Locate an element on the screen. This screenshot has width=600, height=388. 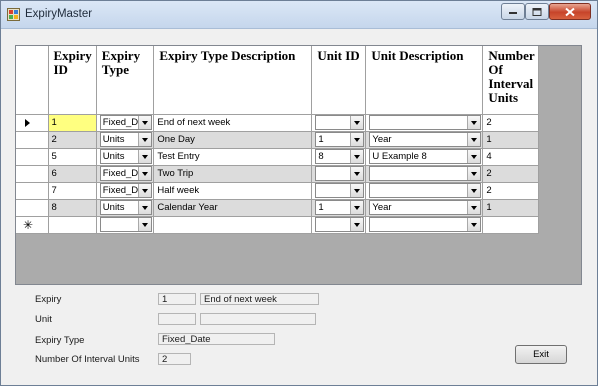
unit-description-combo: U Example 8 is located at coordinates (425, 156).